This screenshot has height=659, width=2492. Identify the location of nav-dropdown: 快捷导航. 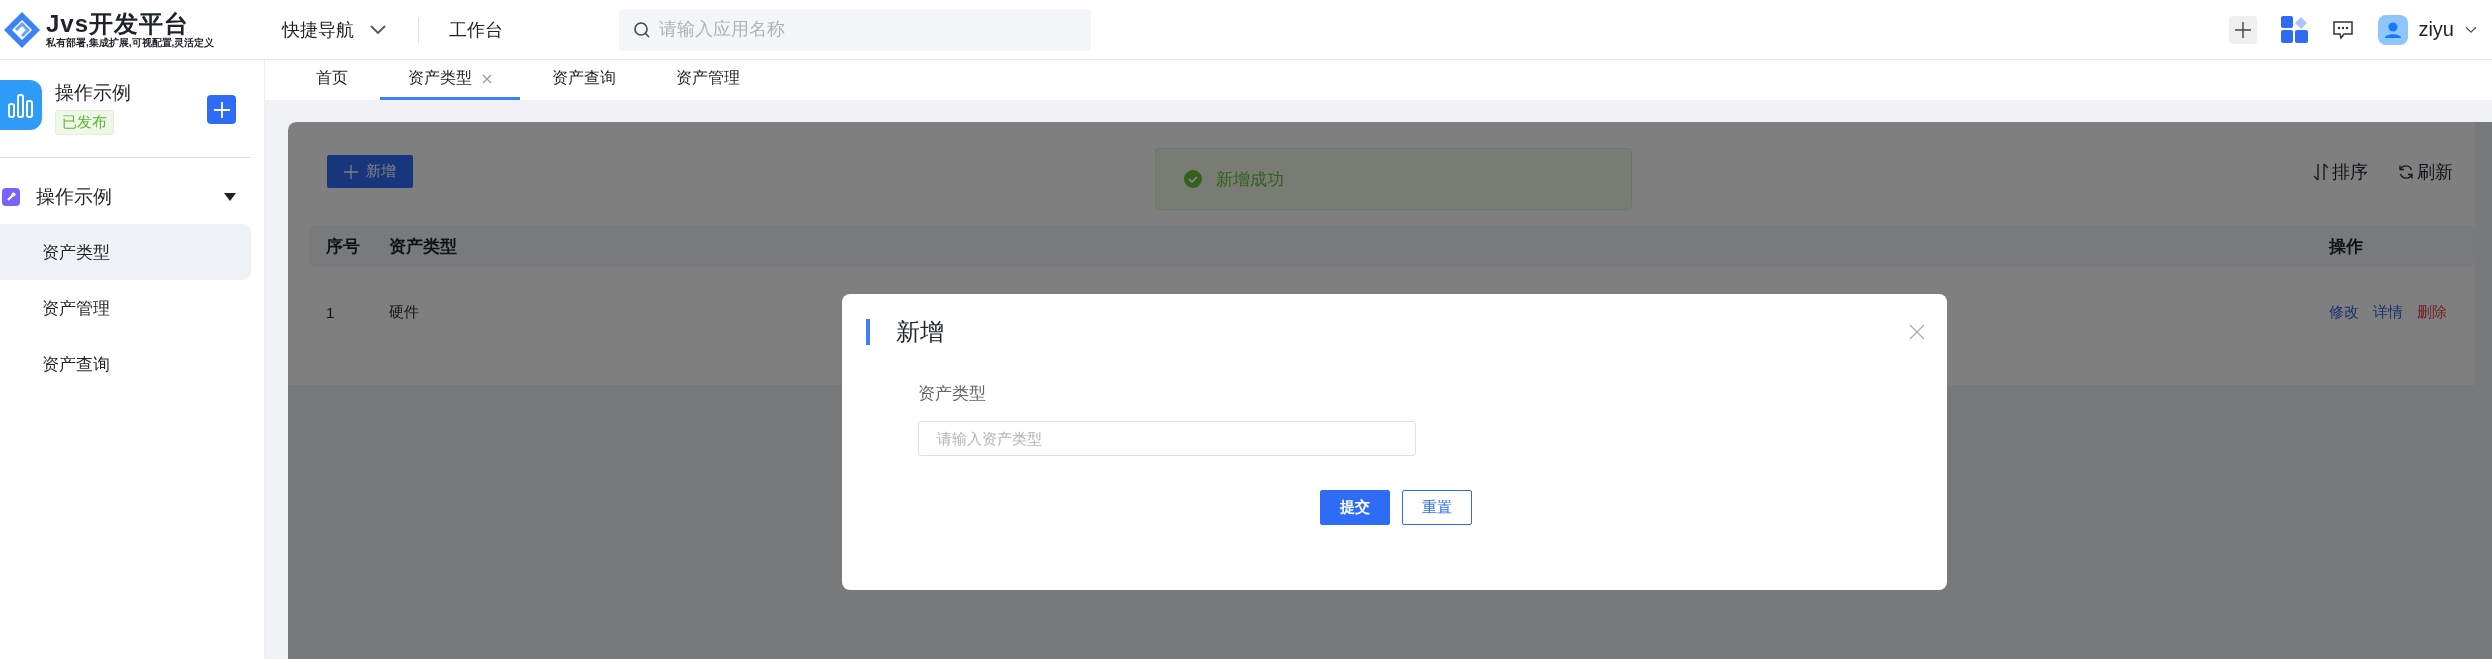
(335, 29).